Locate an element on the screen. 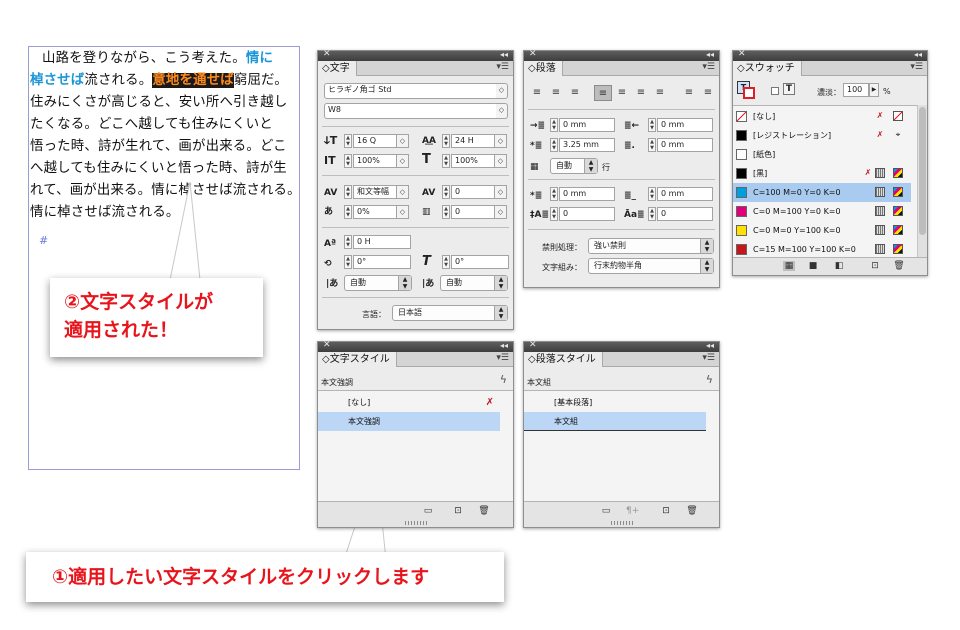  space-before-field: 0 mm is located at coordinates (587, 194).